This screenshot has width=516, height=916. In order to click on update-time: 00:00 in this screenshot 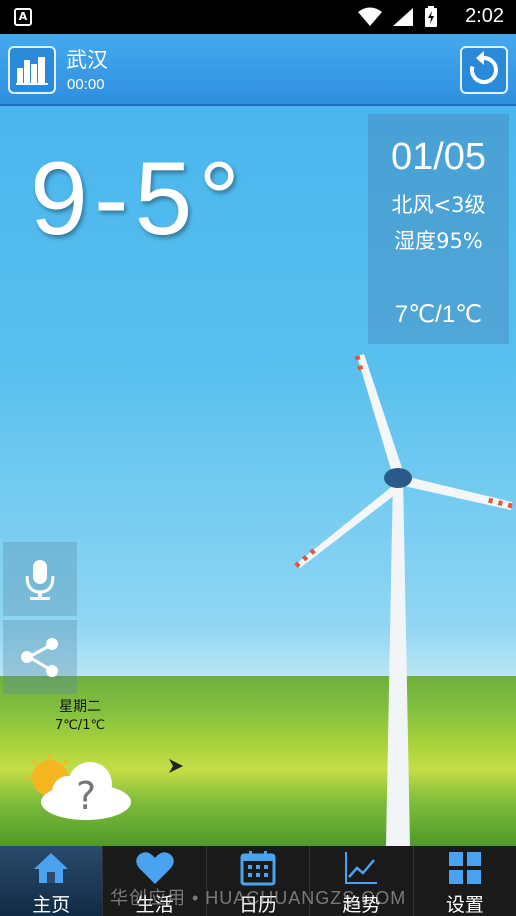, I will do `click(86, 84)`.